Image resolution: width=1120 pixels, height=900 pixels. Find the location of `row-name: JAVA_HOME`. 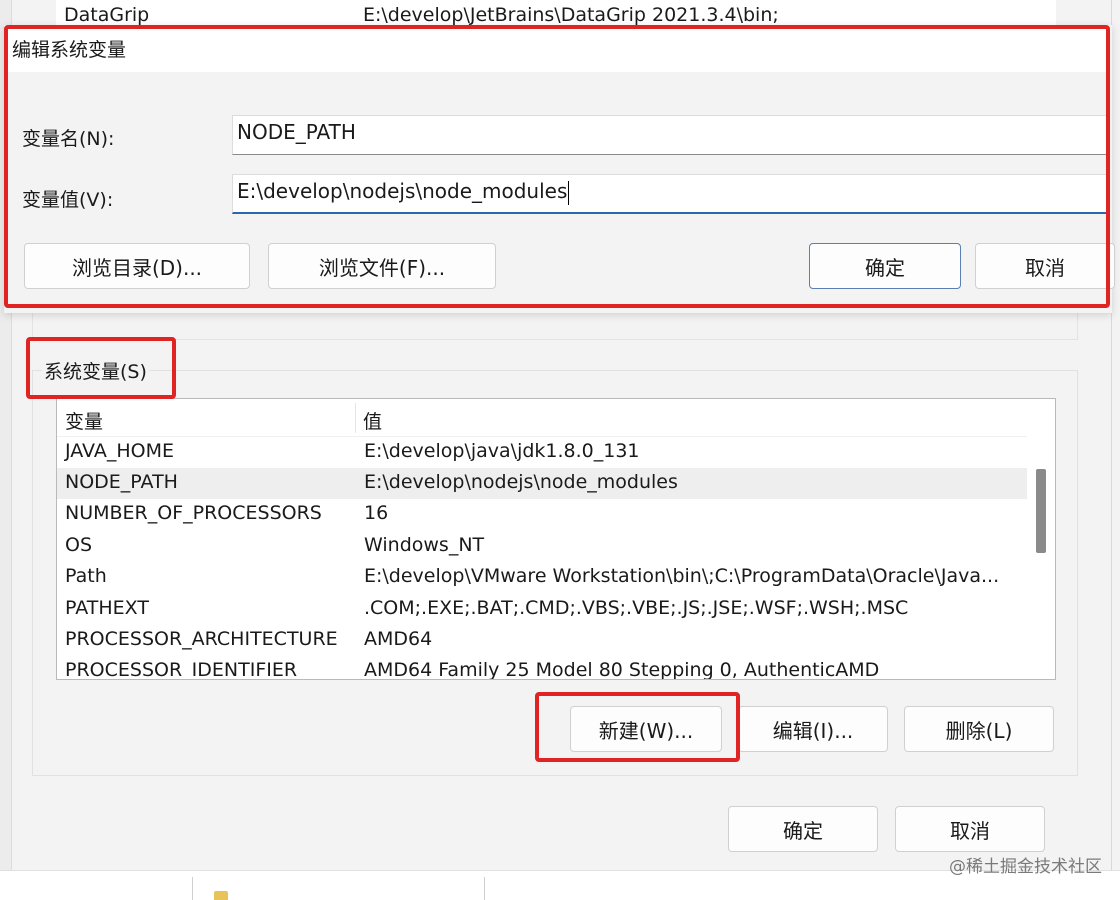

row-name: JAVA_HOME is located at coordinates (119, 451).